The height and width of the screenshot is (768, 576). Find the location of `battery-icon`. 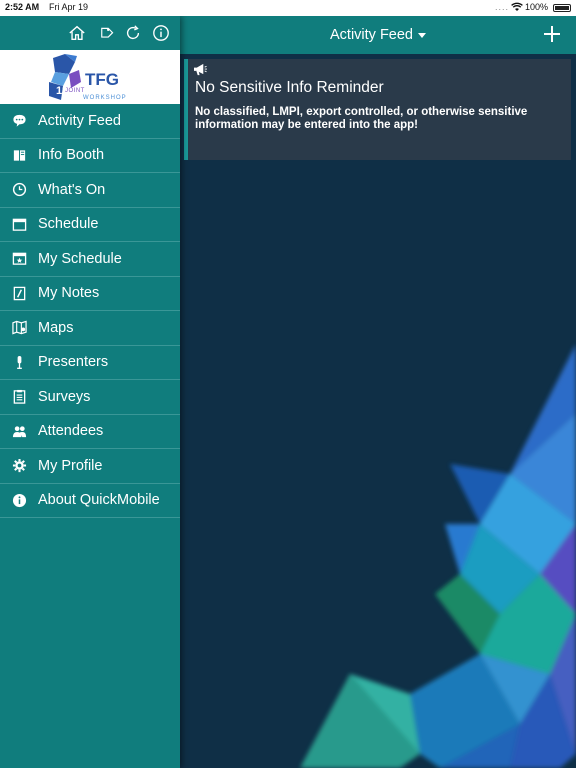

battery-icon is located at coordinates (562, 8).